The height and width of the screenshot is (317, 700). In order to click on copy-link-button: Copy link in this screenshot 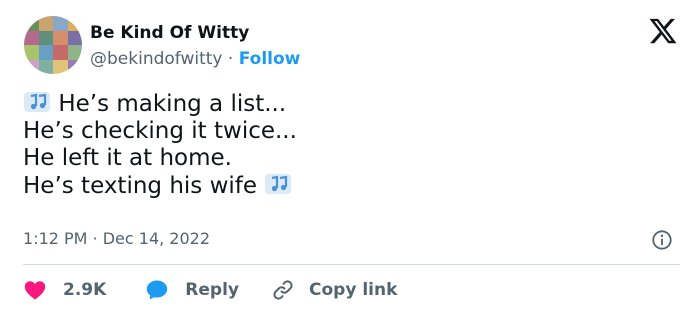, I will do `click(334, 290)`.